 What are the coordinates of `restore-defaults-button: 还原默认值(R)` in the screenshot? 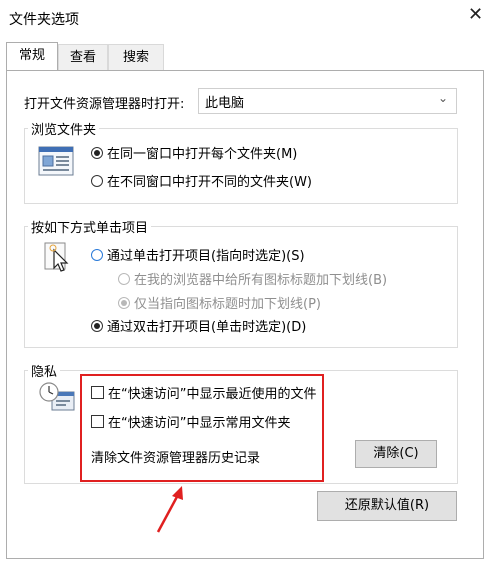 It's located at (387, 506).